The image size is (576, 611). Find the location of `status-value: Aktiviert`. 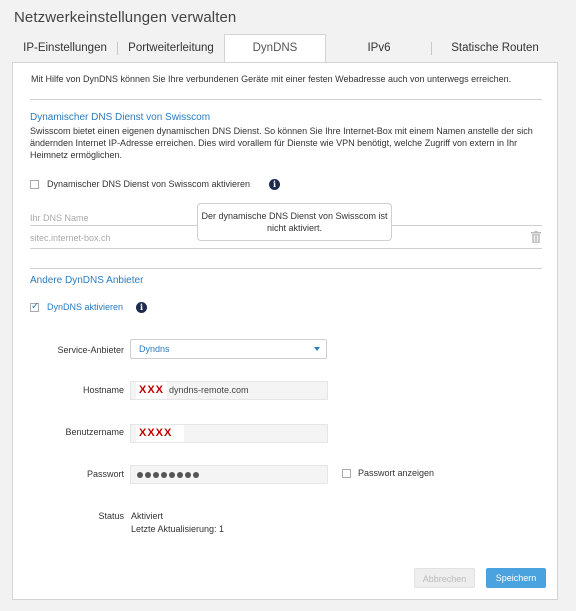

status-value: Aktiviert is located at coordinates (147, 516).